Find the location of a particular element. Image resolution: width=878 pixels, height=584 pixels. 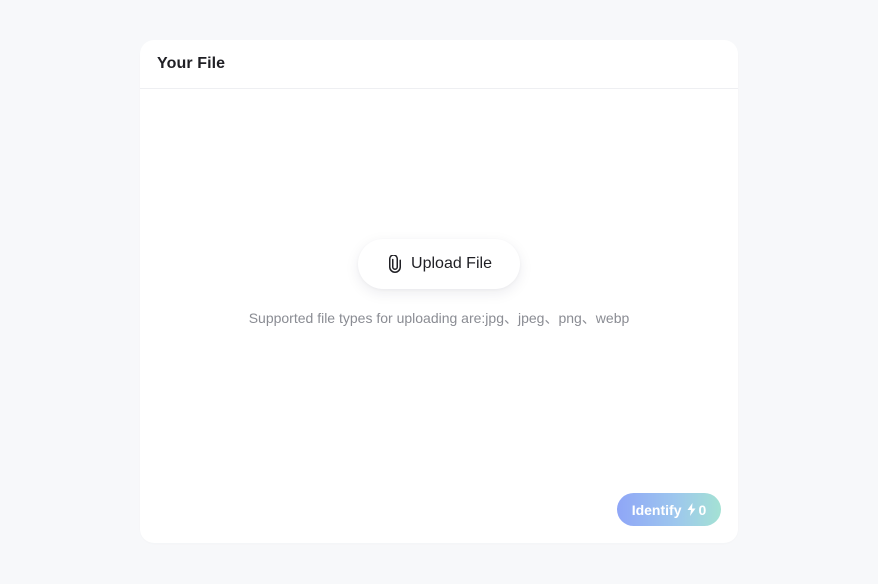

credit-count: 0 is located at coordinates (702, 509).